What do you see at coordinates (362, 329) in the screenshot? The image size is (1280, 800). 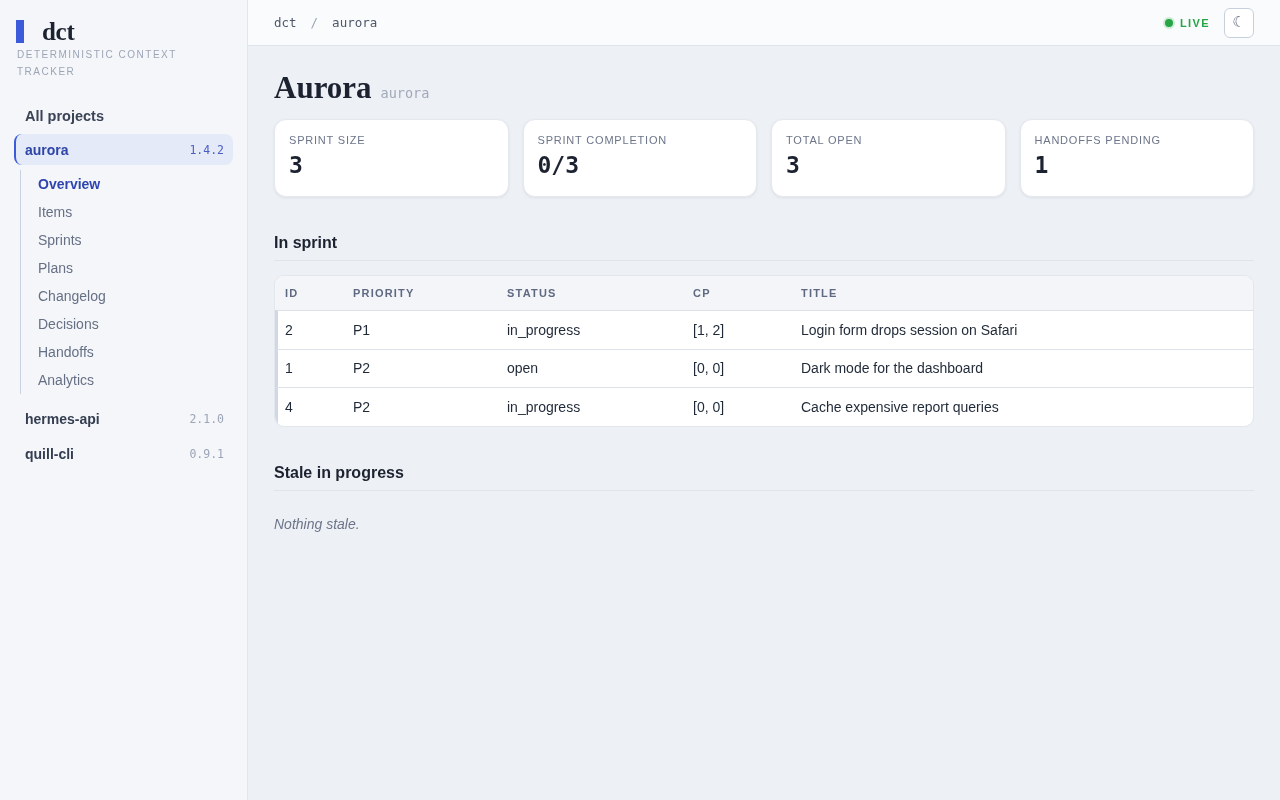 I see `table-cell: P1` at bounding box center [362, 329].